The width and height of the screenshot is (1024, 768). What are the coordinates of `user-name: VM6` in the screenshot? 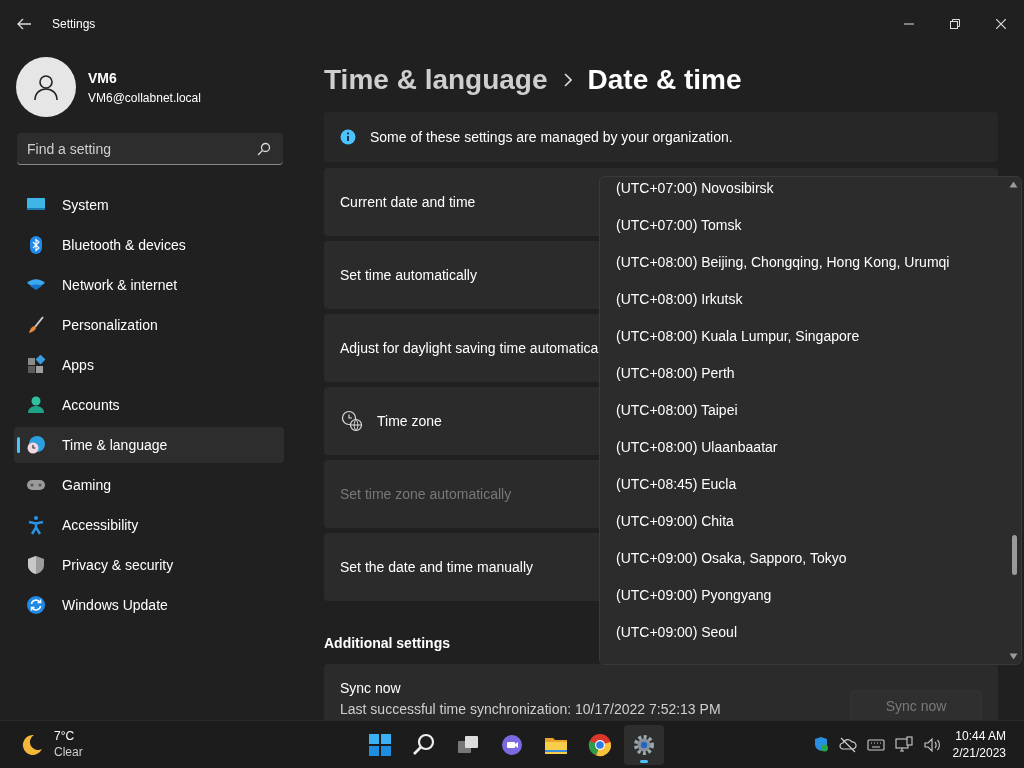 It's located at (103, 78).